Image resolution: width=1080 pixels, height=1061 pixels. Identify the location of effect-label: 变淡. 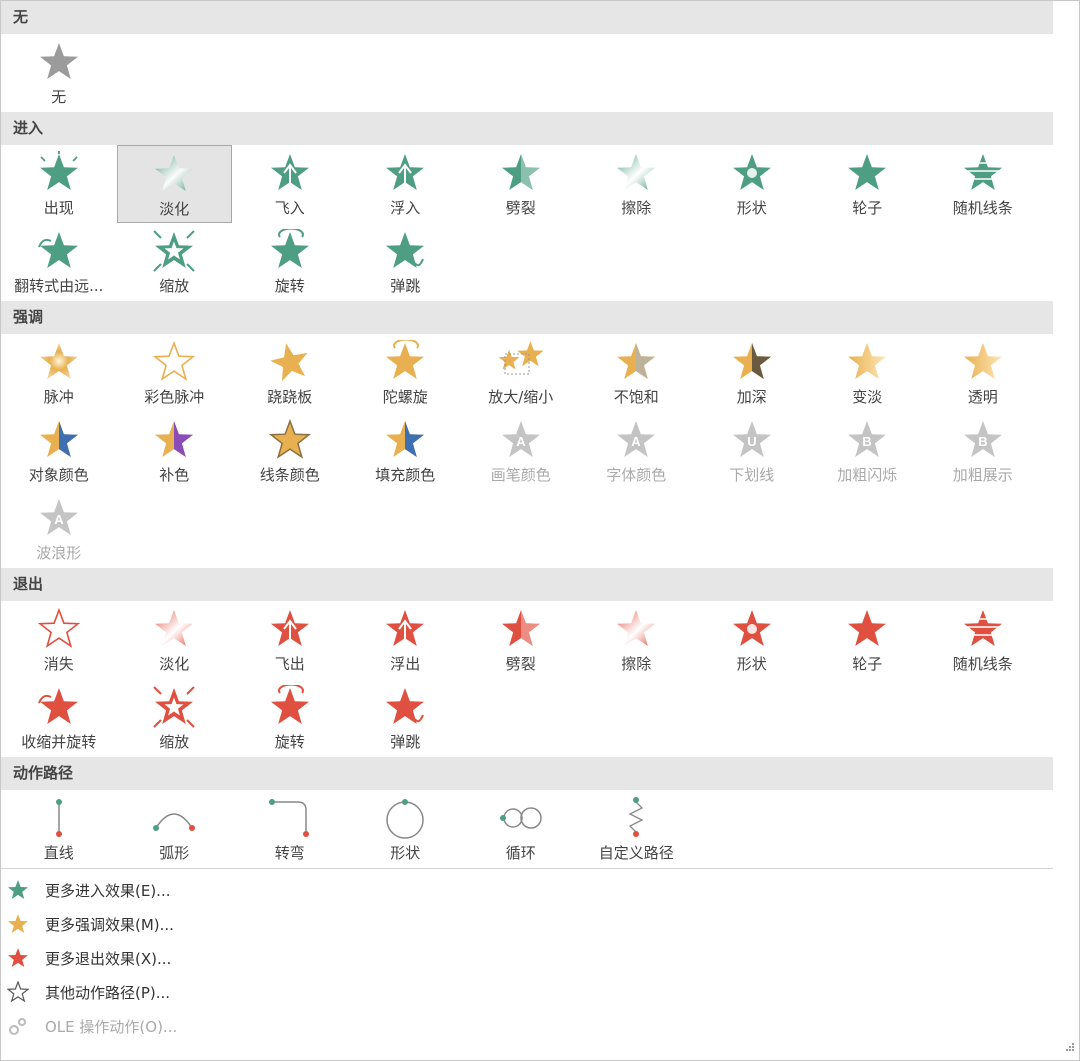
(867, 397).